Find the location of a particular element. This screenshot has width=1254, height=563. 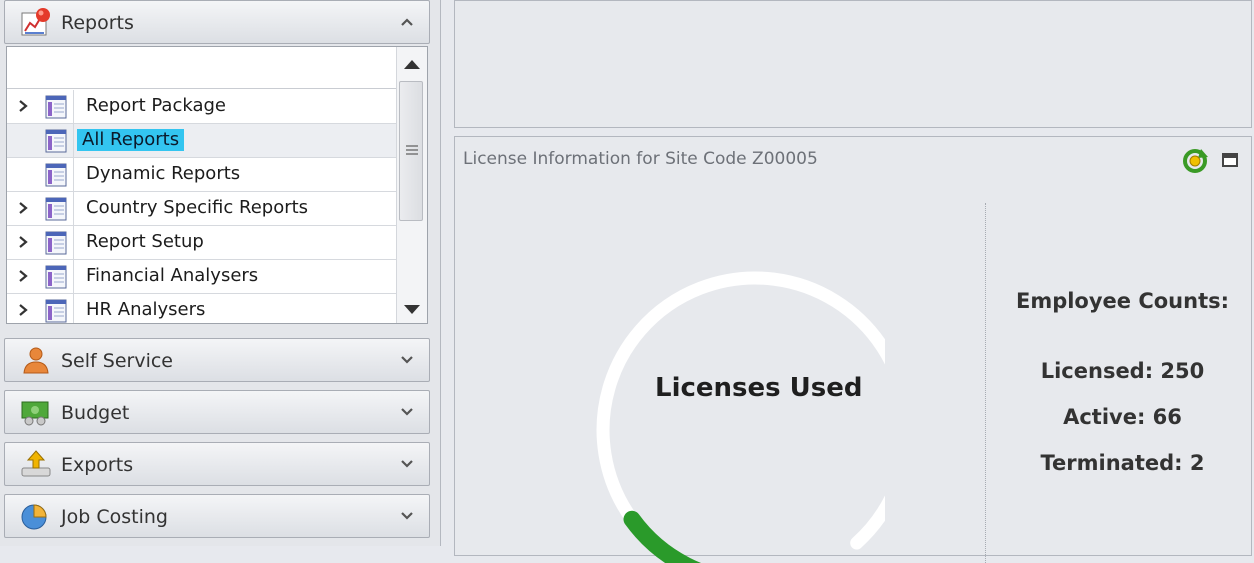

gauge-track is located at coordinates (740, 417).